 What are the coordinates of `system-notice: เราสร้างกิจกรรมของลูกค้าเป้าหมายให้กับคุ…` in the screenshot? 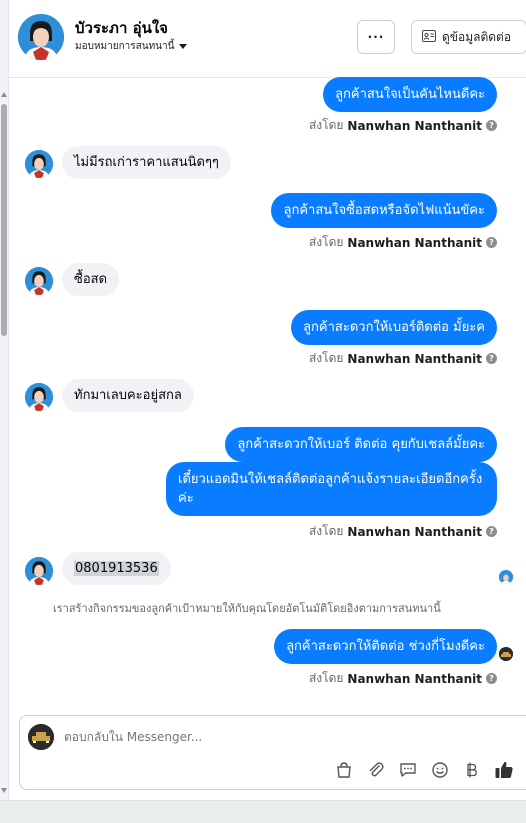 It's located at (247, 608).